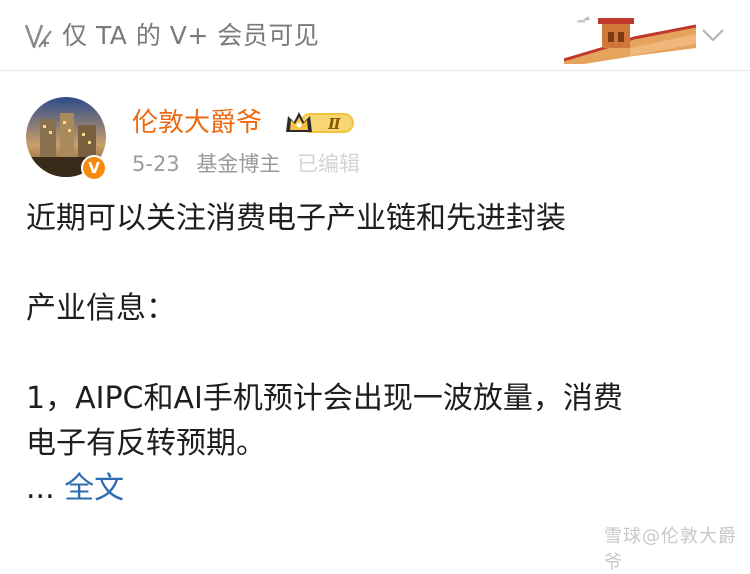  What do you see at coordinates (238, 164) in the screenshot?
I see `author-role: 基金博主` at bounding box center [238, 164].